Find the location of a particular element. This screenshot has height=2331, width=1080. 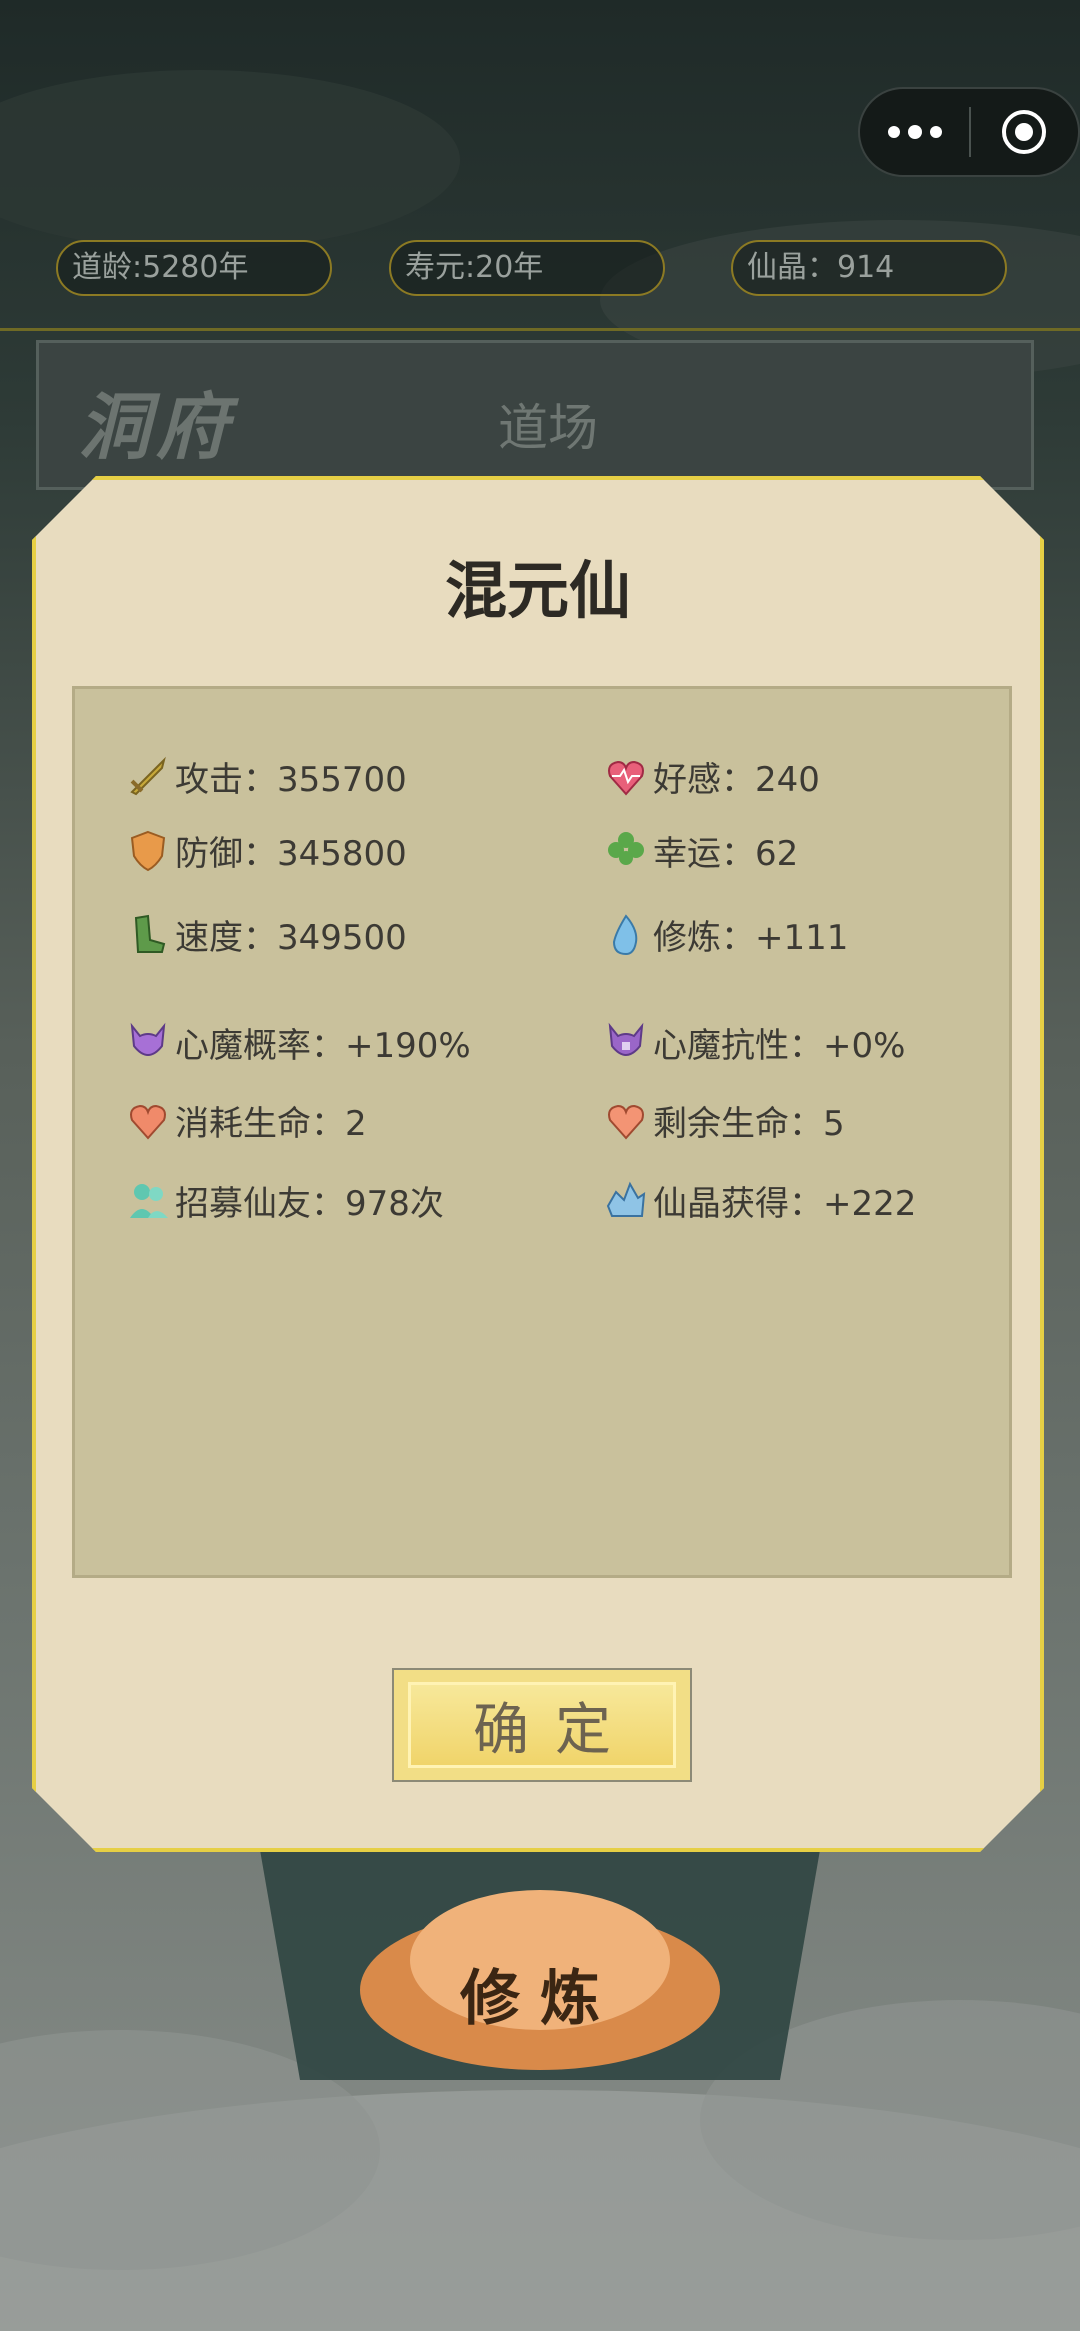

stat-recruit: 招募仙友：978次 is located at coordinates (284, 1200).